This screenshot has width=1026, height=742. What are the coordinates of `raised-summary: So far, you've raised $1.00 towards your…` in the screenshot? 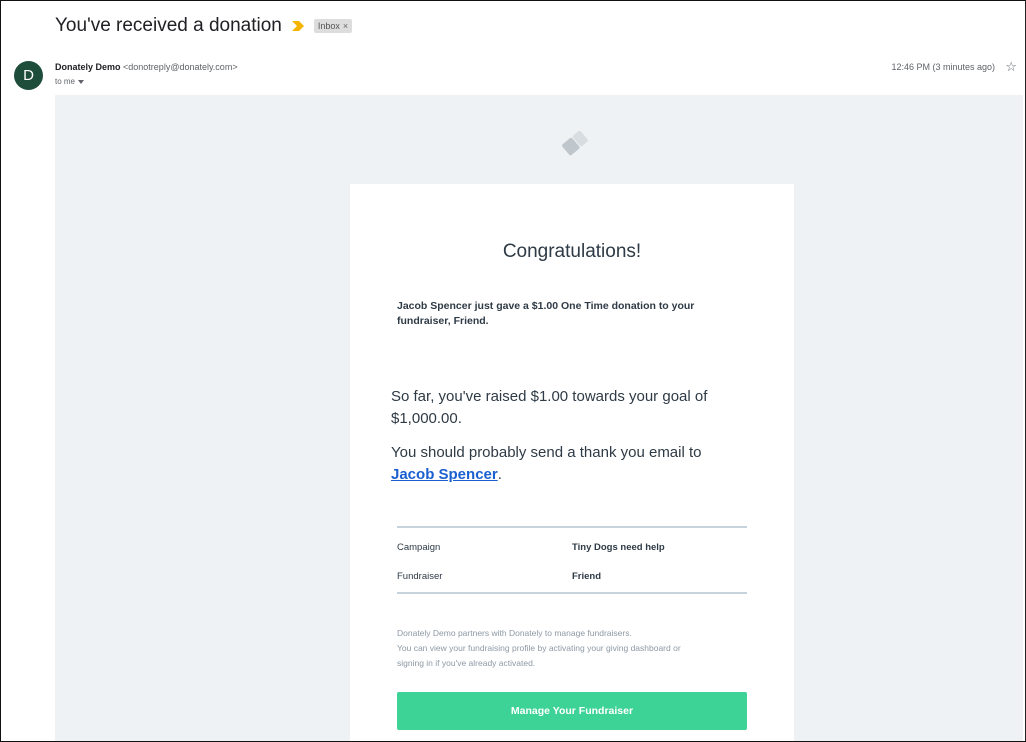 It's located at (549, 407).